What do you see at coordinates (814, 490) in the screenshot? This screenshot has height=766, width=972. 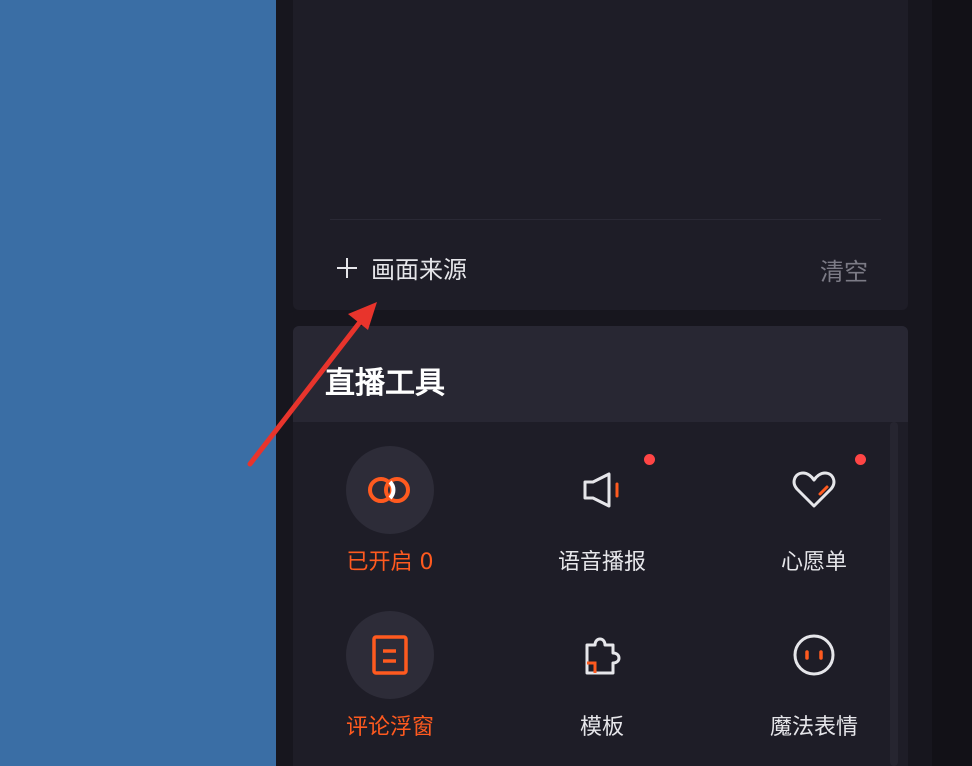 I see `heart-icon` at bounding box center [814, 490].